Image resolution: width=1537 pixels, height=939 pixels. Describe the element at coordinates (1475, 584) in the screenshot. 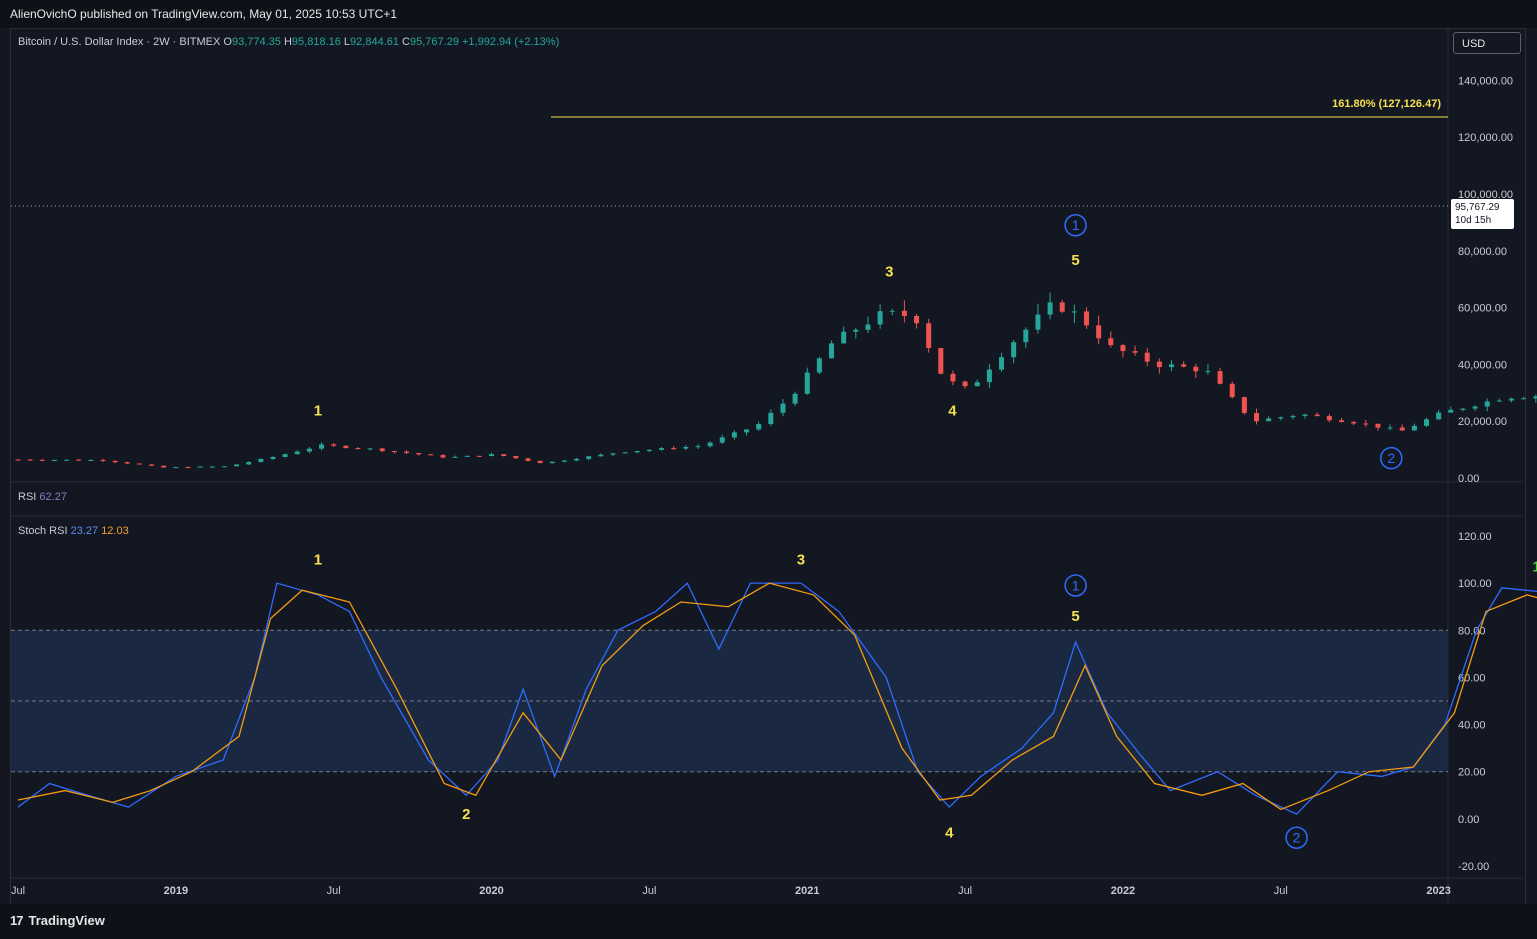

I see `stoch-tick-label: 100.00` at that location.